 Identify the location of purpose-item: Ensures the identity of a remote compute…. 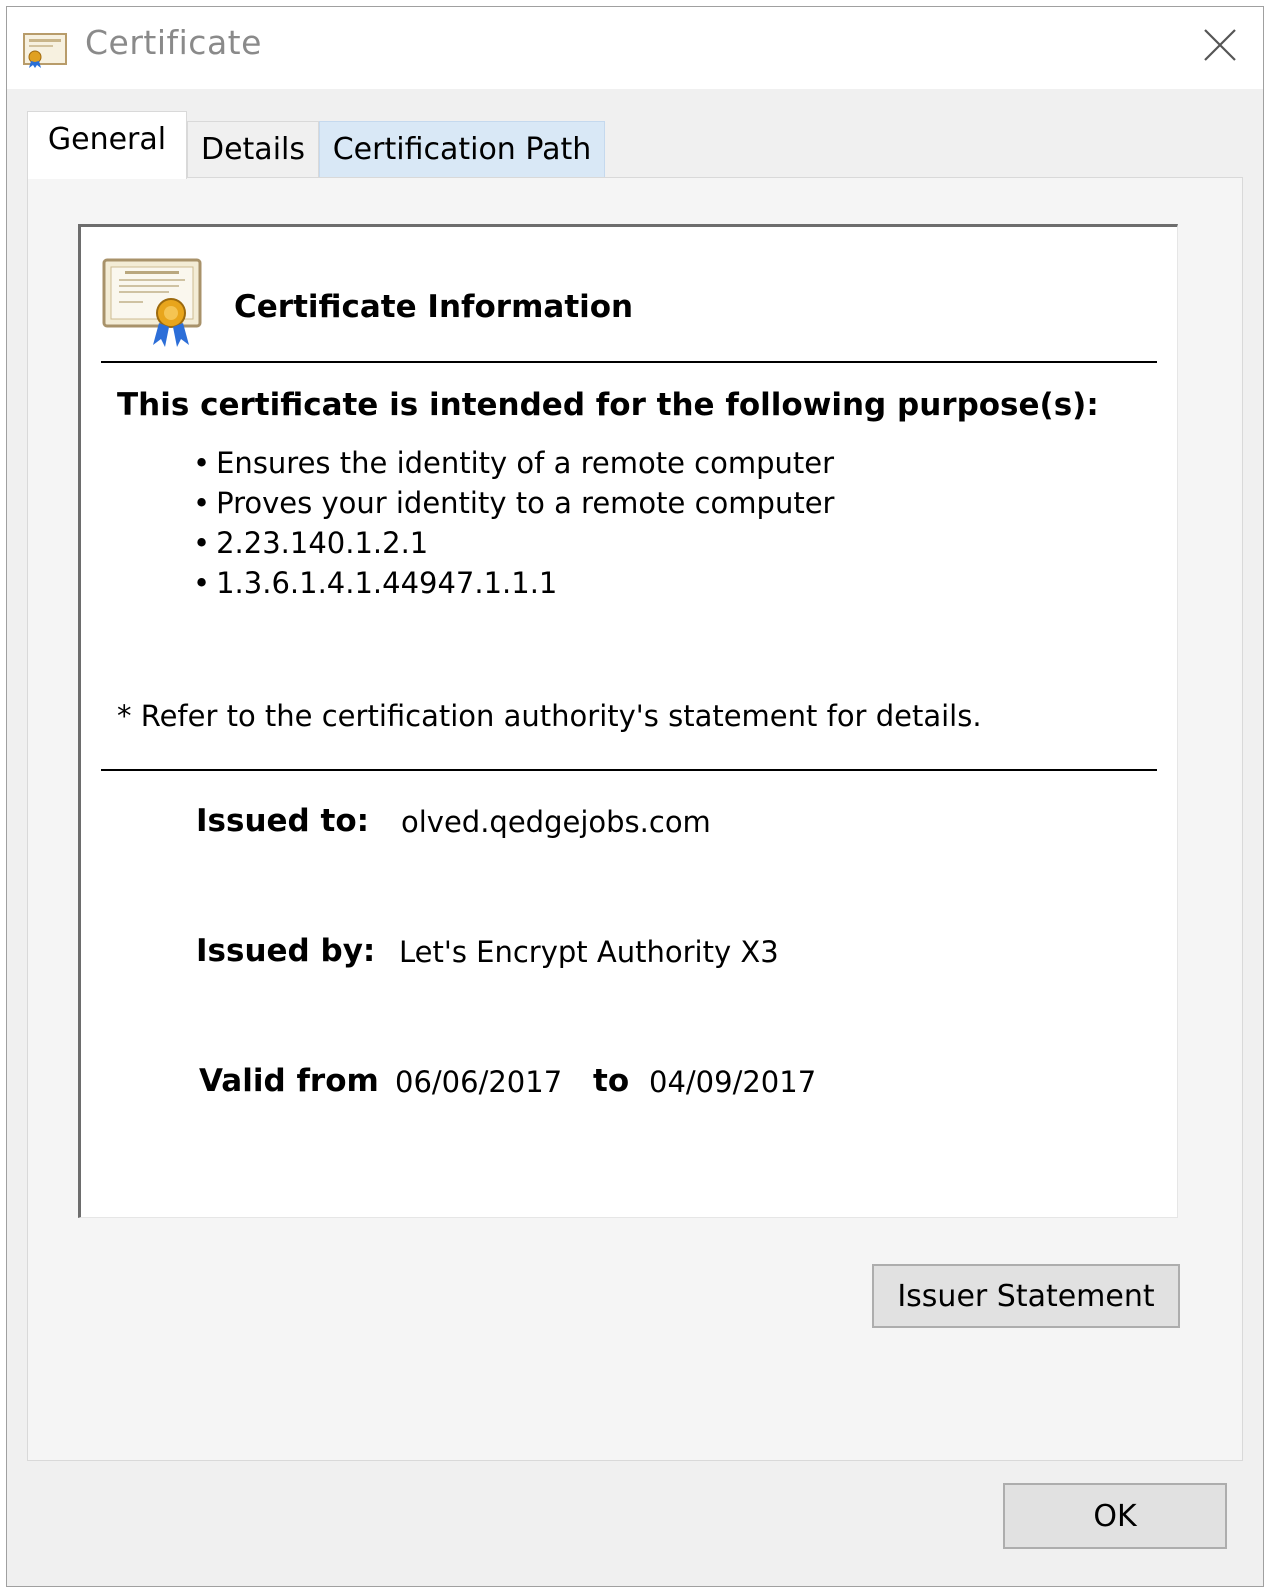
(513, 463).